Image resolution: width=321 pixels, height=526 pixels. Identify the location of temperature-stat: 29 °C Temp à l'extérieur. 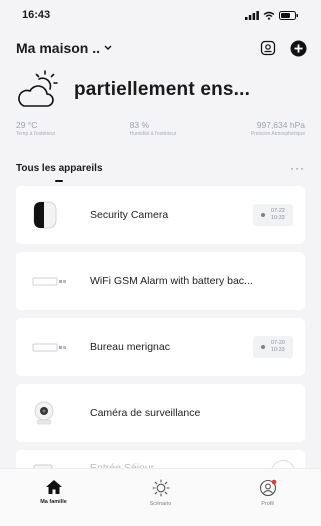
(35, 128).